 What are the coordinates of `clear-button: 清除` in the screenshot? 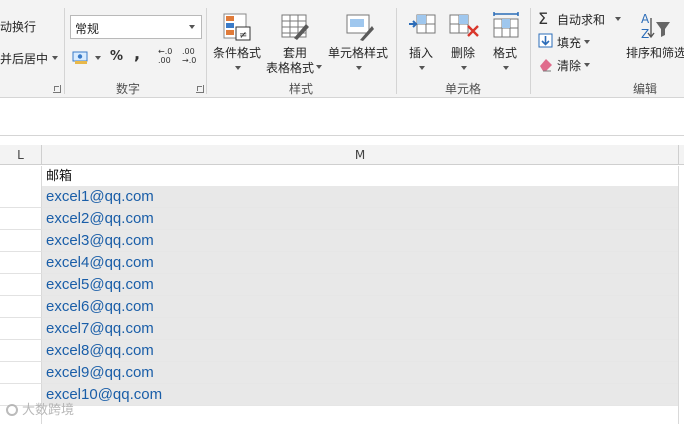 It's located at (566, 65).